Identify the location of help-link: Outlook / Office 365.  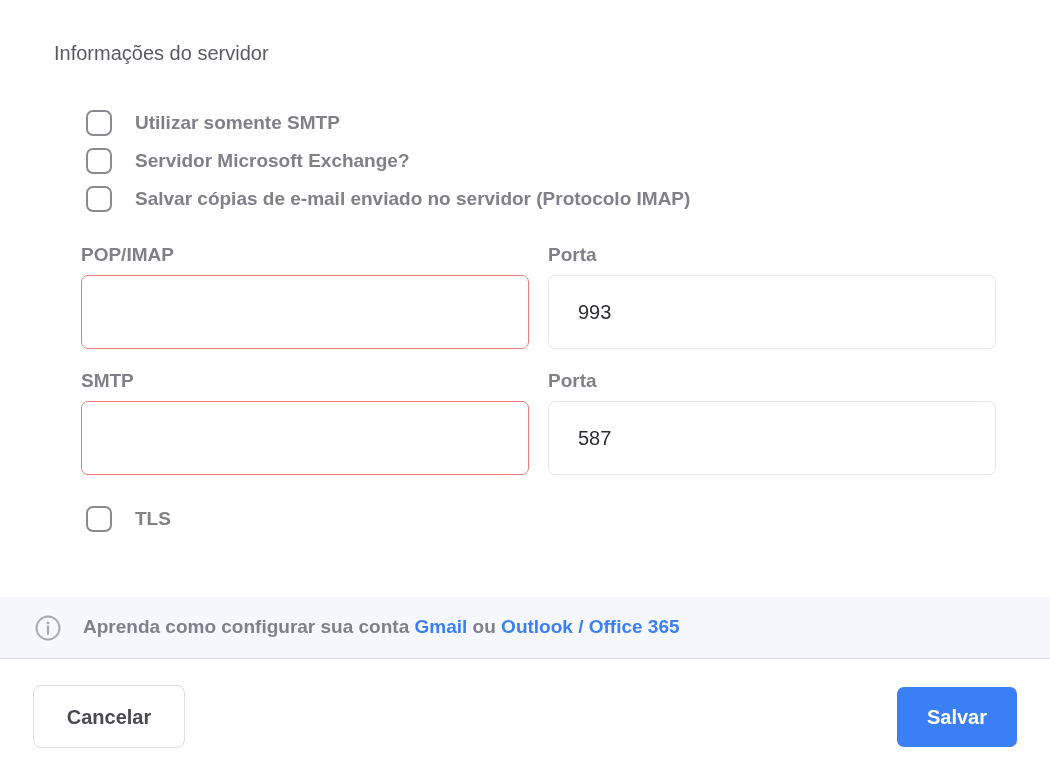
(590, 627).